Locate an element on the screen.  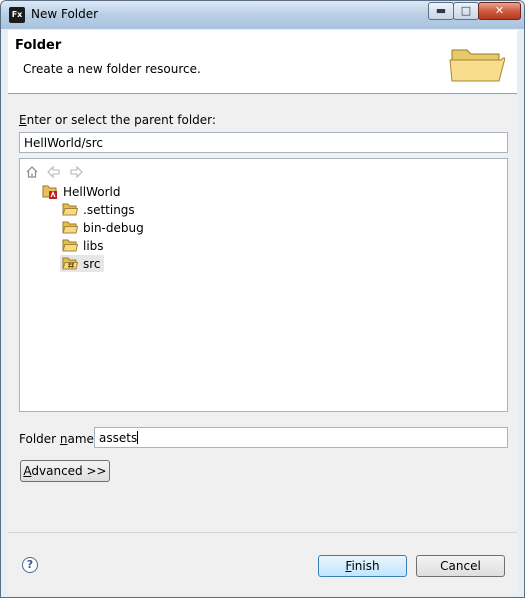
parent-folder-label: Enter or select the parent folder: is located at coordinates (117, 120).